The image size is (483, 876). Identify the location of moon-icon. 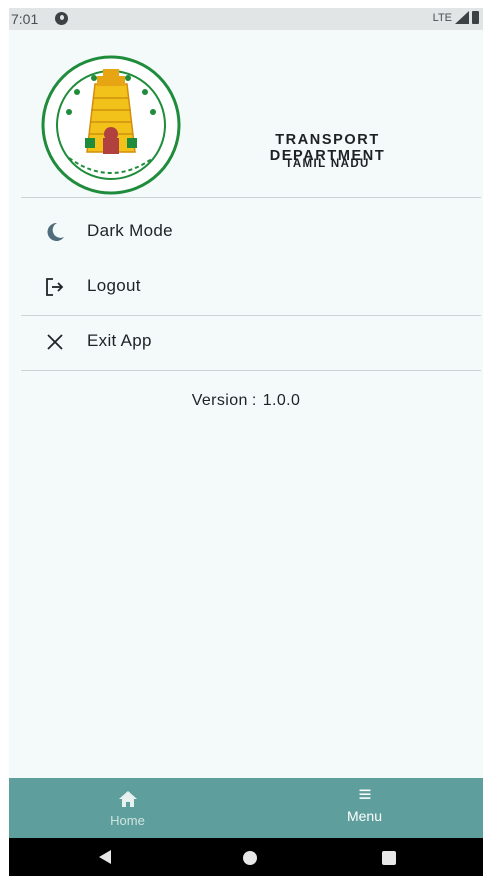
(55, 231).